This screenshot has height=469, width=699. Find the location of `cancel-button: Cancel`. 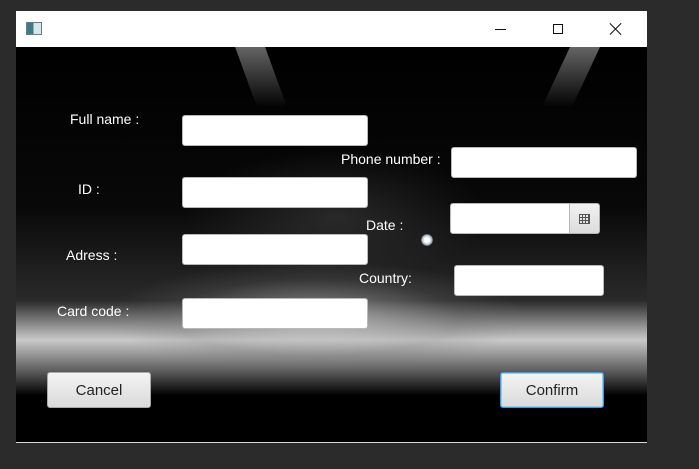

cancel-button: Cancel is located at coordinates (99, 390).